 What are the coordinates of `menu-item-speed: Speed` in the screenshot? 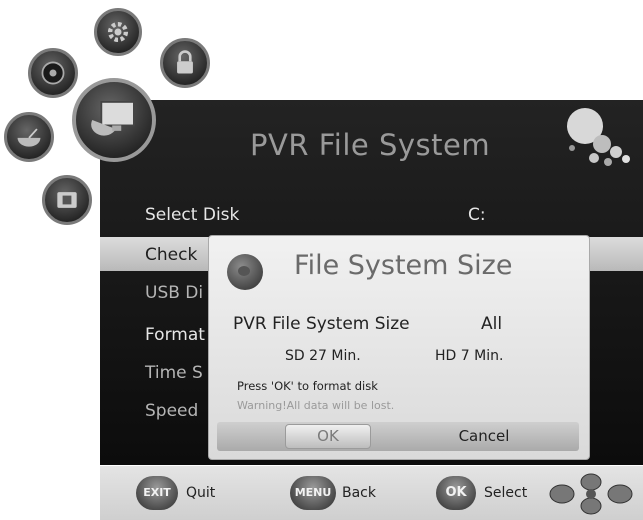 It's located at (171, 411).